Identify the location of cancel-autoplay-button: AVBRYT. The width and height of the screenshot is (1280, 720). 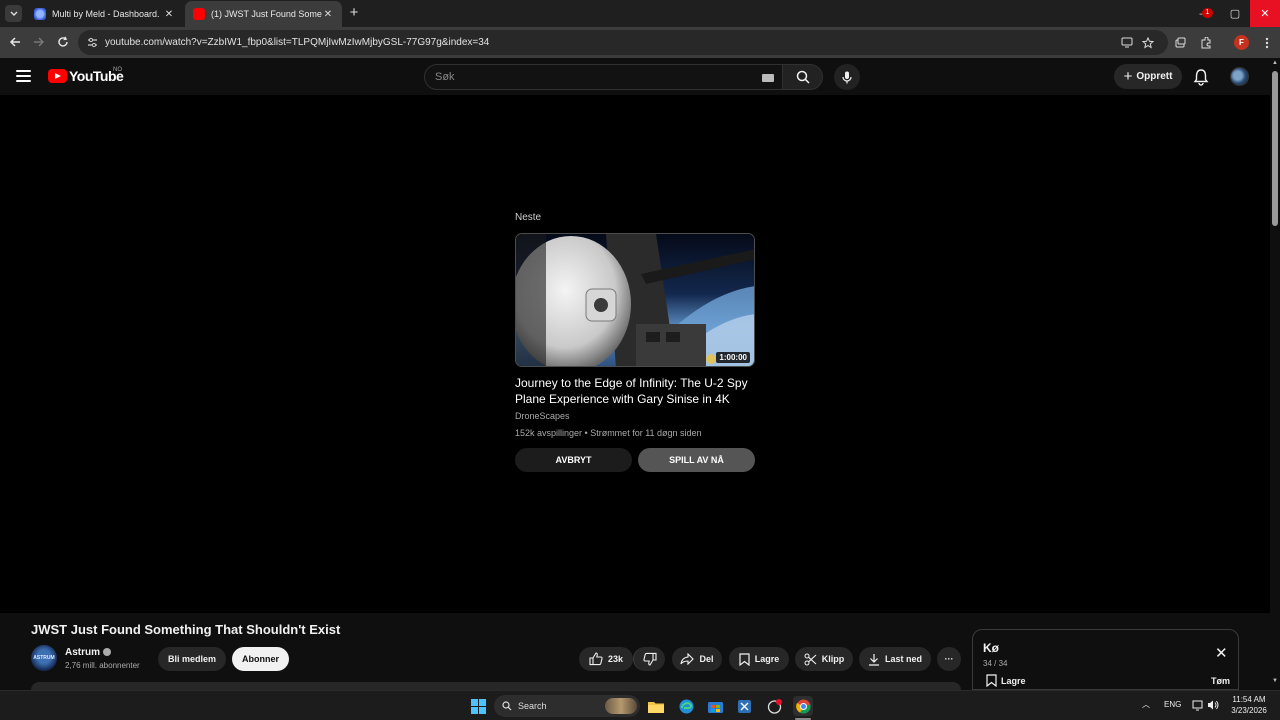
(573, 460).